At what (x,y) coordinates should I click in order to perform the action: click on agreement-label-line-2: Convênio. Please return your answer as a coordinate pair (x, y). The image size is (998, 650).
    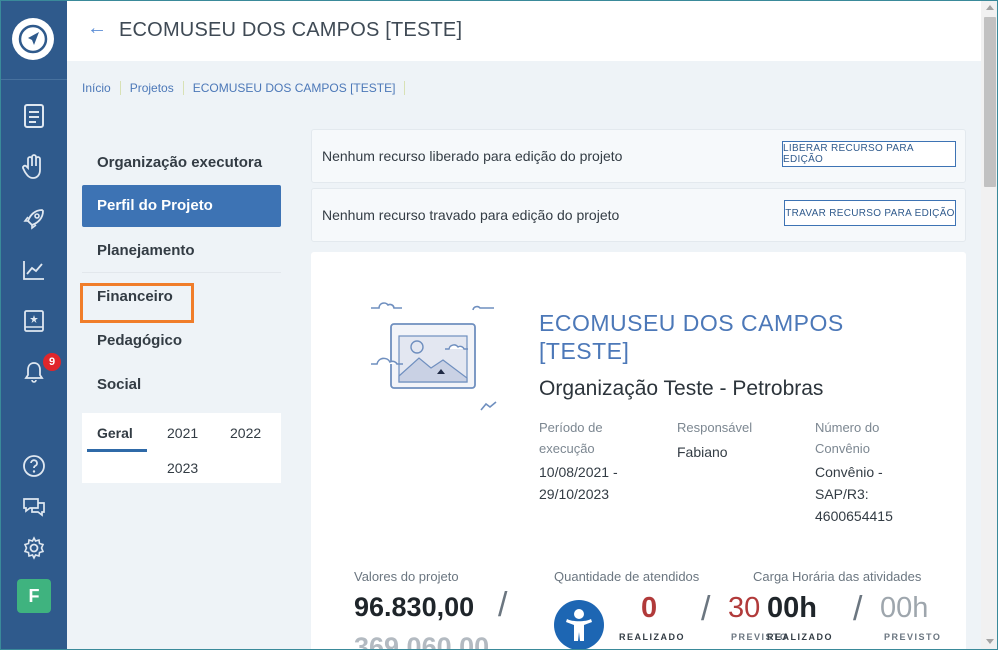
    Looking at the image, I should click on (842, 448).